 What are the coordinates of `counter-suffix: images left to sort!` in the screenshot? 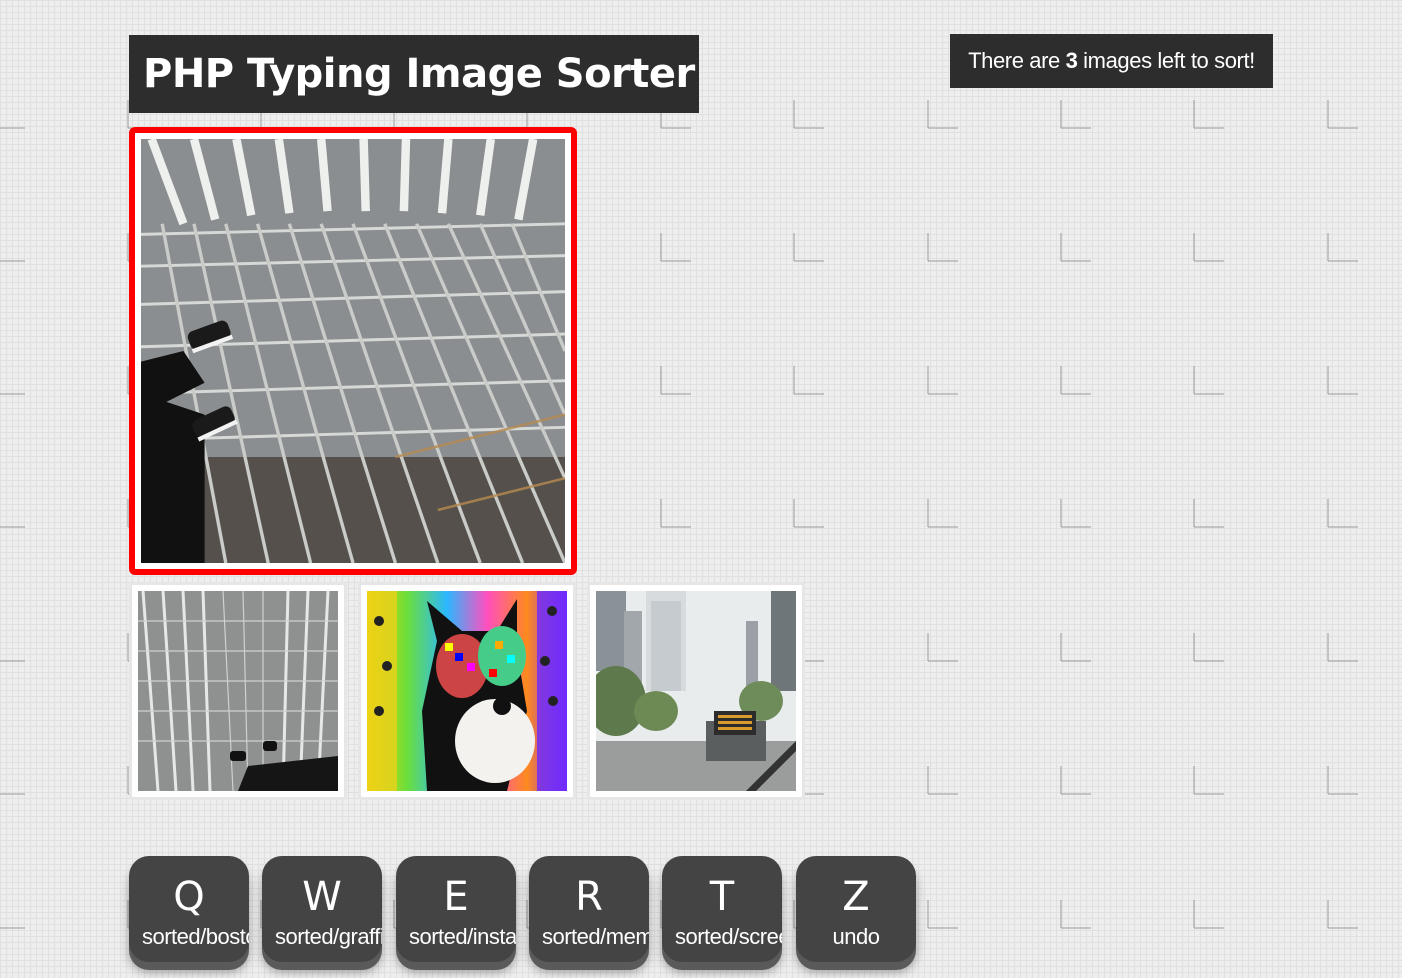 It's located at (1166, 60).